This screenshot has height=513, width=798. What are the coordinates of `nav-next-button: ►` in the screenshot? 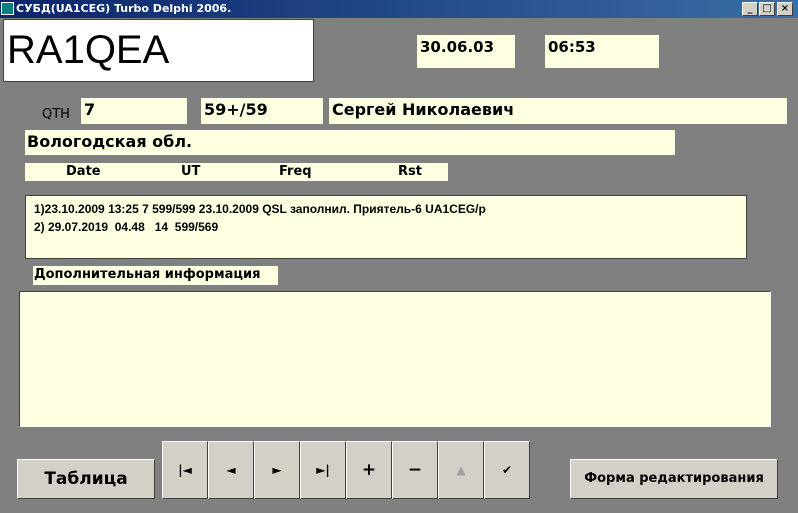 It's located at (277, 470).